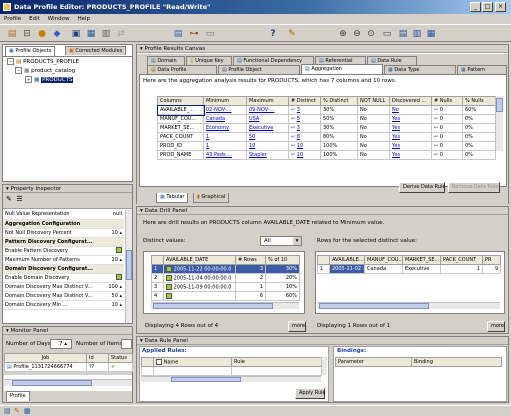 Image resolution: width=511 pixels, height=416 pixels. Describe the element at coordinates (49, 79) in the screenshot. I see `tree-item-products: + ▦ PRODUCTS` at that location.